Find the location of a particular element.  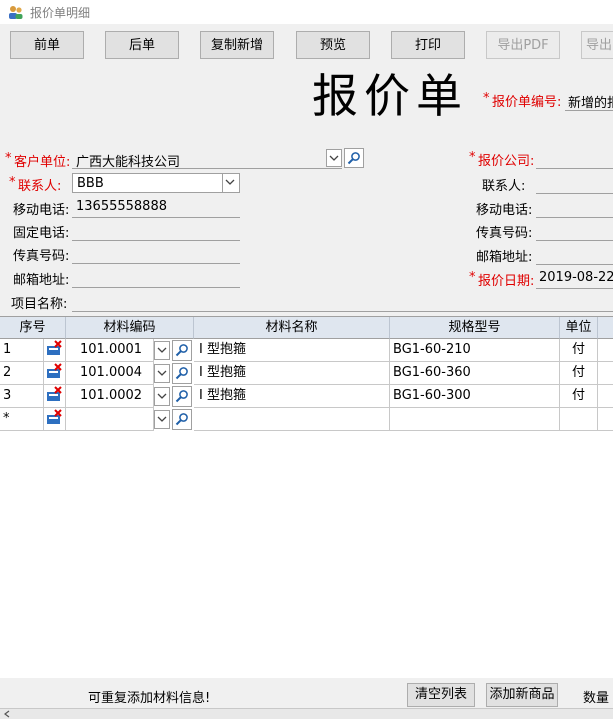

export-pdf-button: 导出PDF is located at coordinates (523, 45).